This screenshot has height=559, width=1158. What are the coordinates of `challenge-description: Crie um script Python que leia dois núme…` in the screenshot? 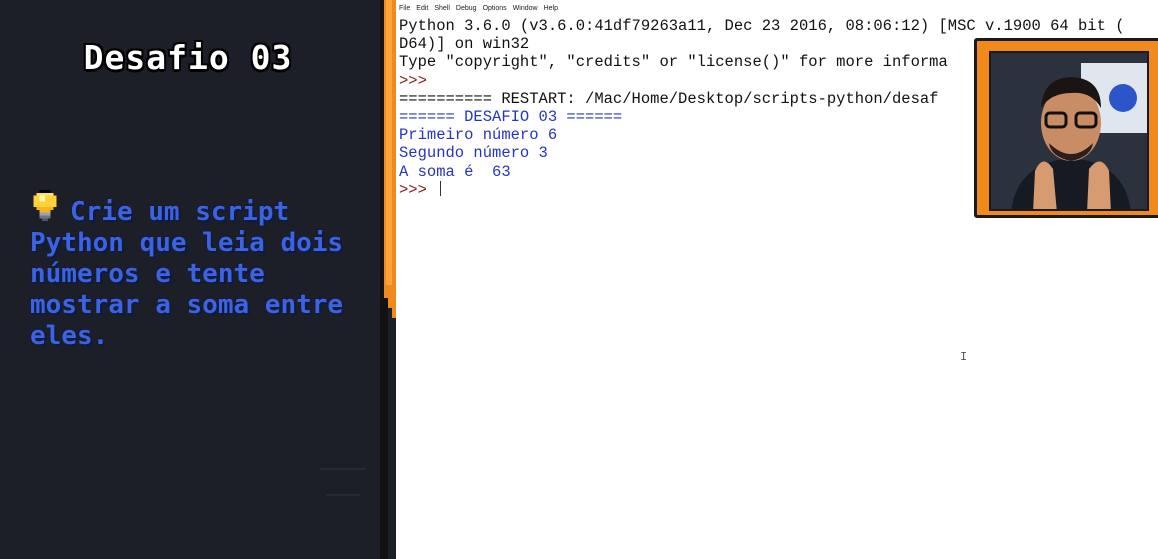 It's located at (195, 271).